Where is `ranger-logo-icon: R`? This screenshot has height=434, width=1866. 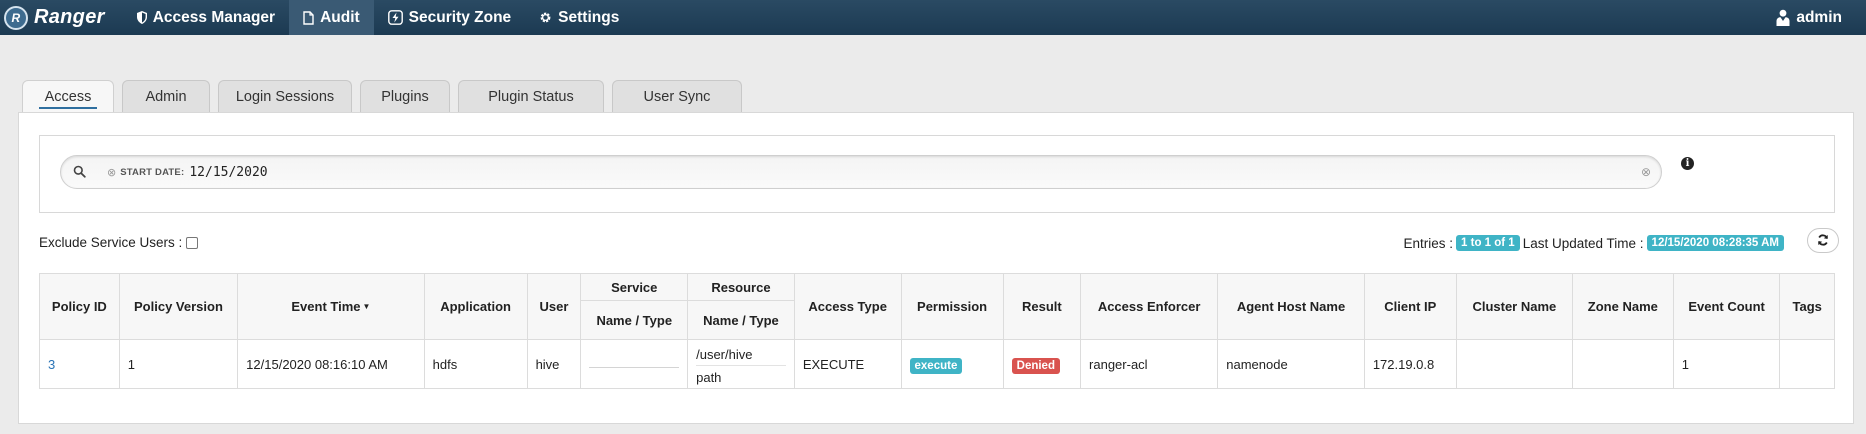 ranger-logo-icon: R is located at coordinates (16, 17).